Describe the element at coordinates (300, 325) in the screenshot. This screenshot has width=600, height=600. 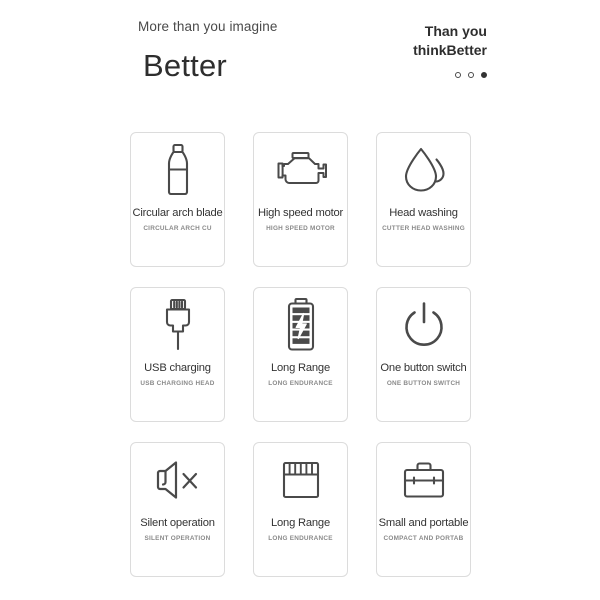
I see `battery-charging-icon` at that location.